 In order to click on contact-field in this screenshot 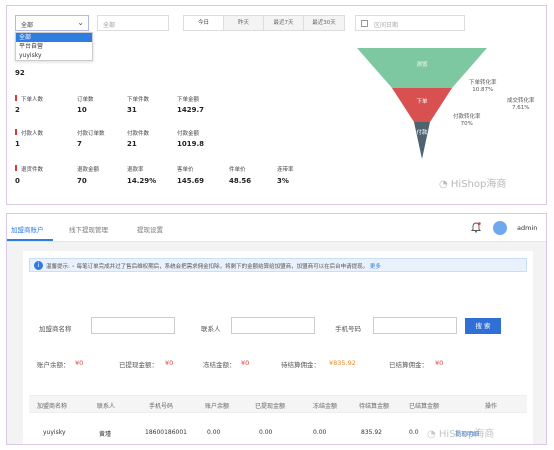, I will do `click(273, 325)`.